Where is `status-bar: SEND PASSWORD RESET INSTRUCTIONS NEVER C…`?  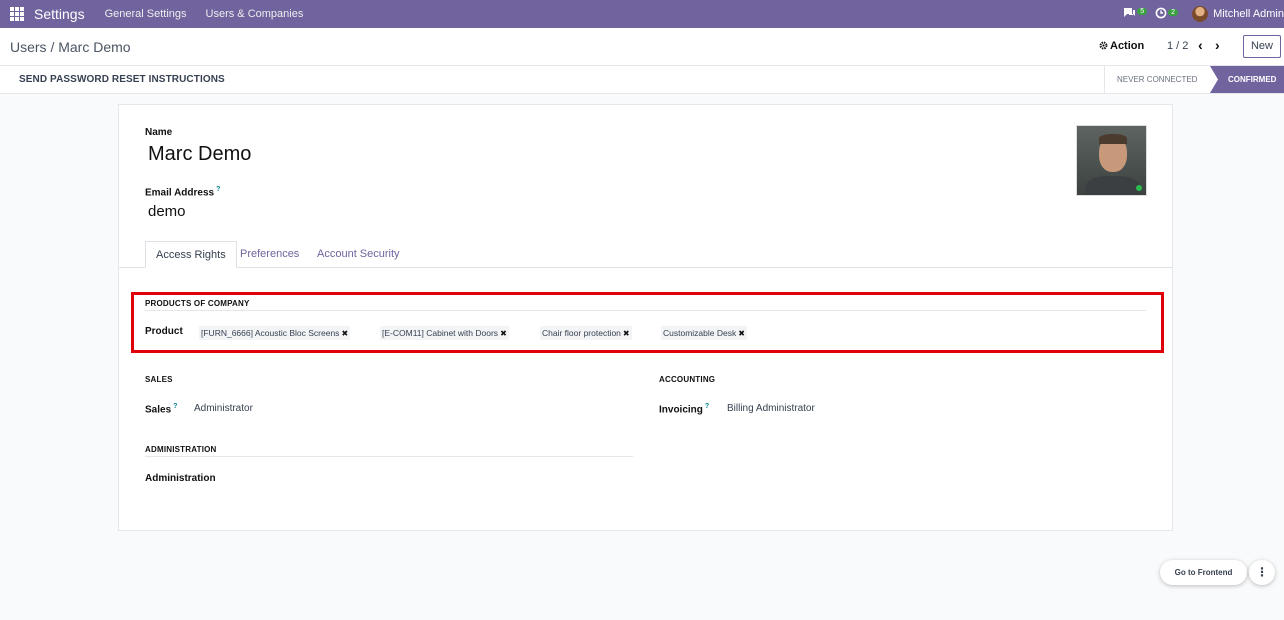 status-bar: SEND PASSWORD RESET INSTRUCTIONS NEVER C… is located at coordinates (642, 80).